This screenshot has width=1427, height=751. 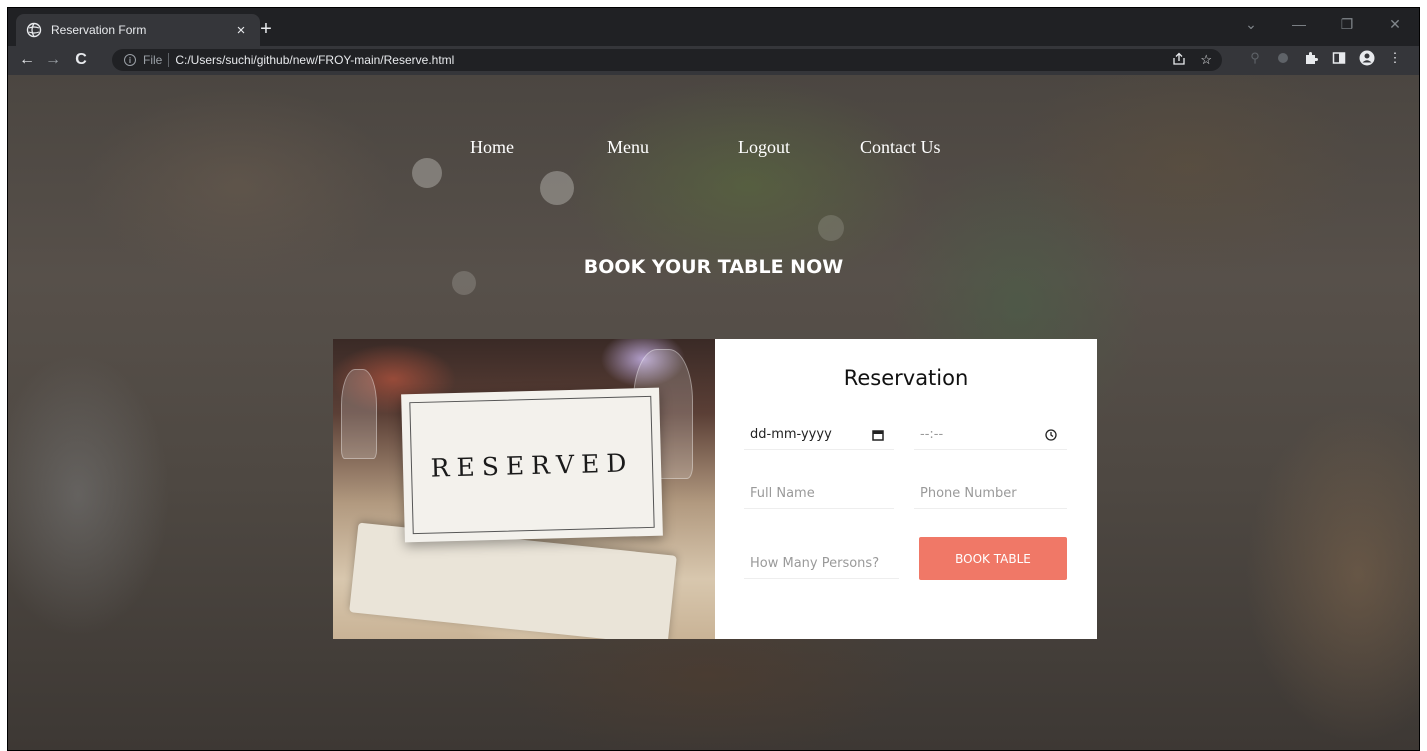 I want to click on phone-number-field: Phone Number, so click(x=990, y=494).